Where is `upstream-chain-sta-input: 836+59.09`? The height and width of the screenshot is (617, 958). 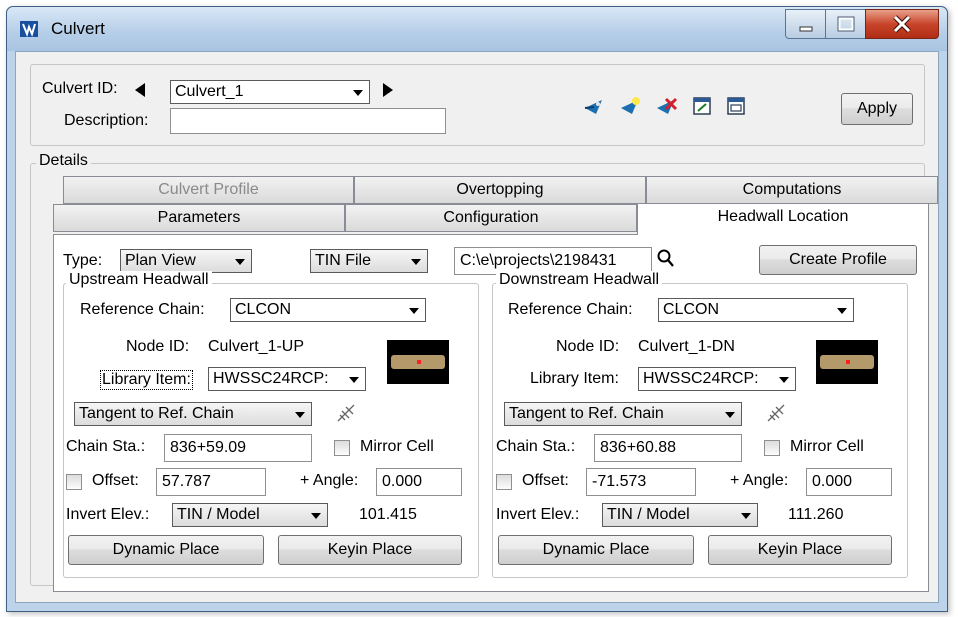 upstream-chain-sta-input: 836+59.09 is located at coordinates (238, 448).